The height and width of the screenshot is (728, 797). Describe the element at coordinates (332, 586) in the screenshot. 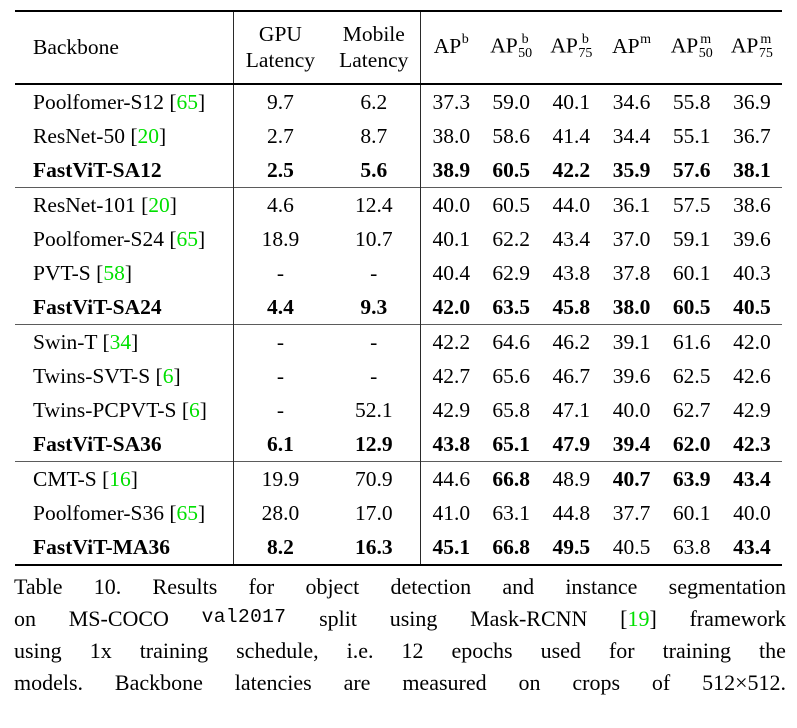

I see `caption-word: object` at that location.